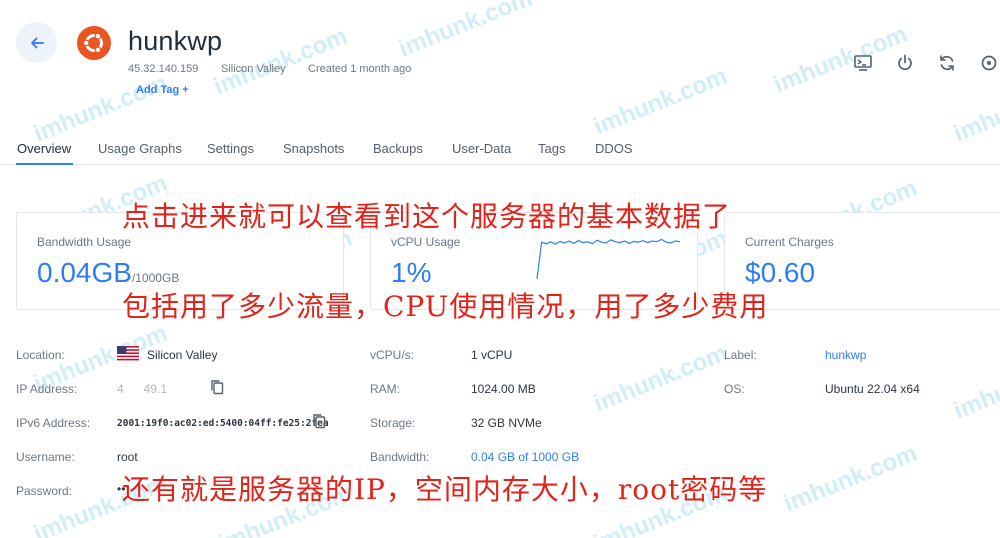 The height and width of the screenshot is (538, 1000). I want to click on active-tab-indicator, so click(44, 164).